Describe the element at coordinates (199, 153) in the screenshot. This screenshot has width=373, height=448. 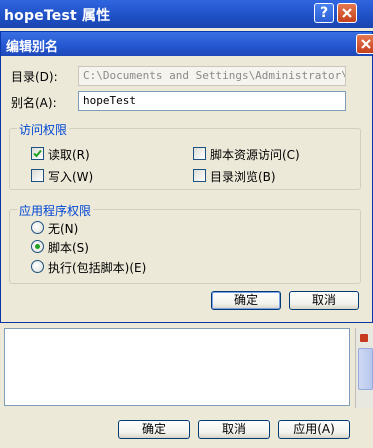
I see `script-source-checkbox` at that location.